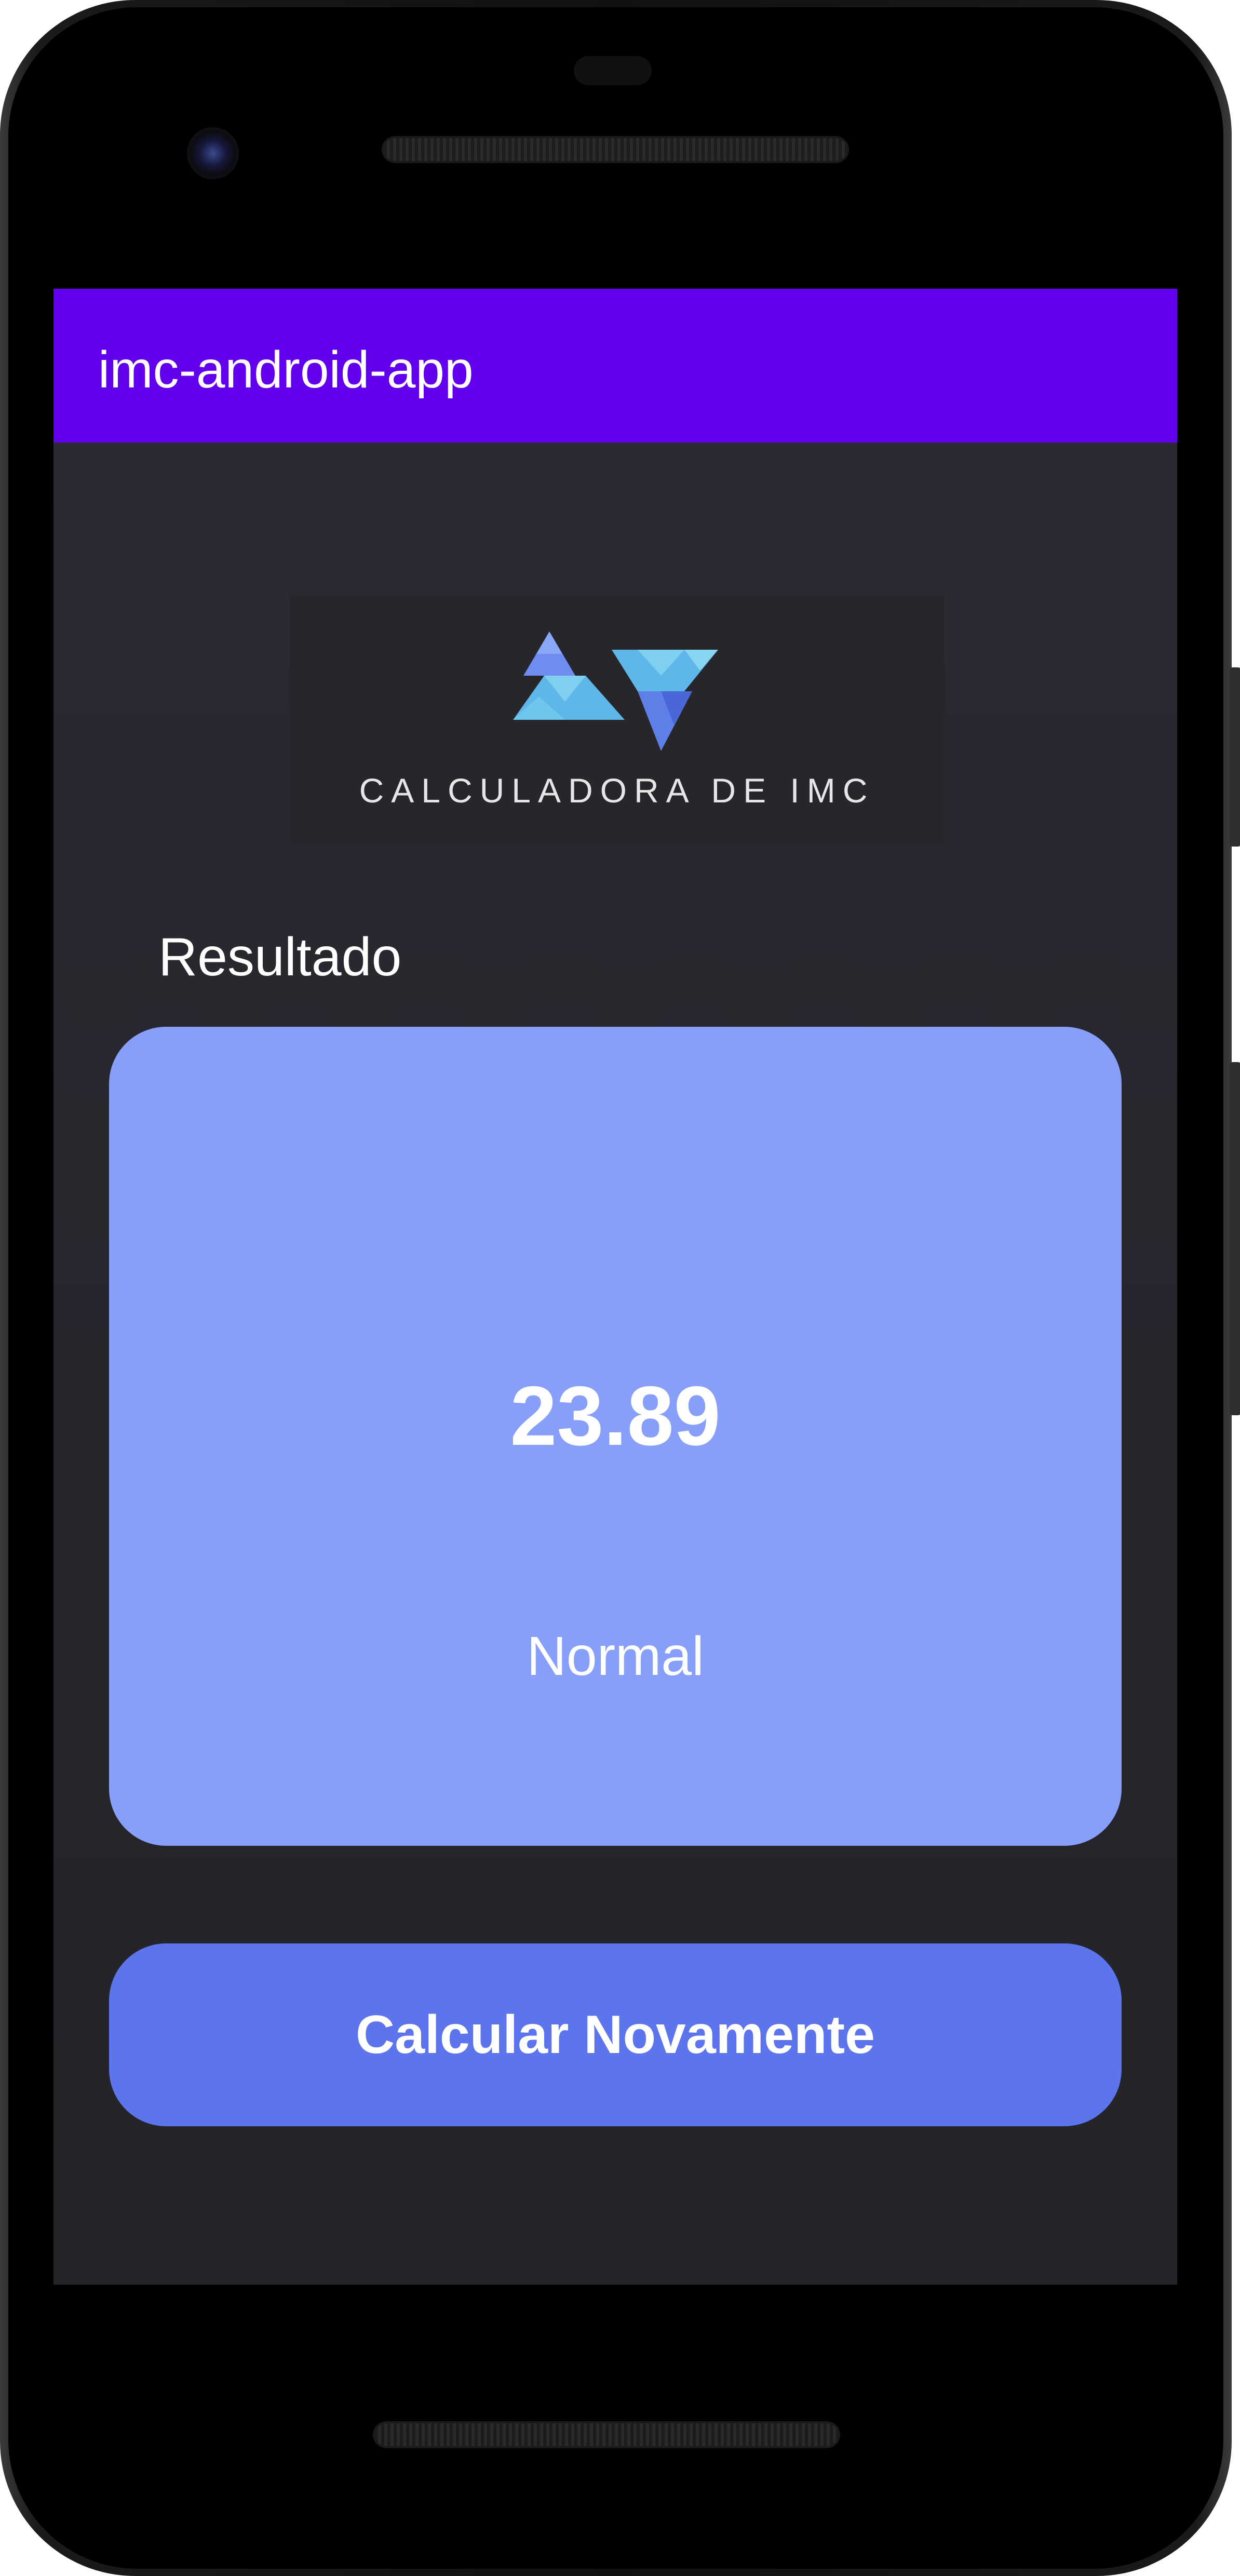 The width and height of the screenshot is (1240, 2576). What do you see at coordinates (213, 153) in the screenshot?
I see `front-camera-icon` at bounding box center [213, 153].